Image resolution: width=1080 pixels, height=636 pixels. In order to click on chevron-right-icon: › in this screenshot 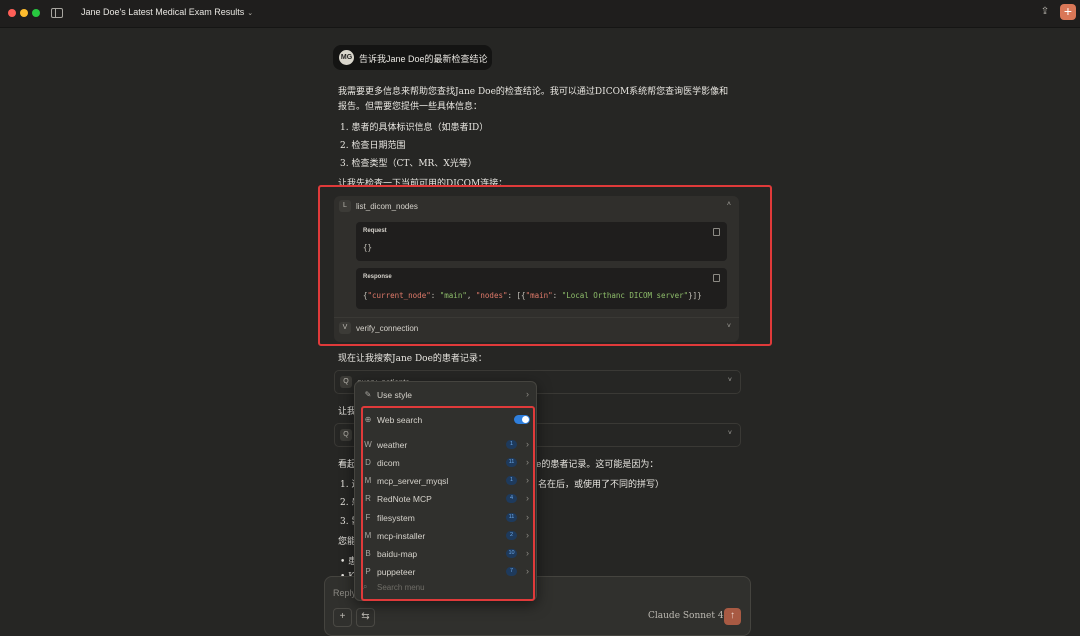, I will do `click(527, 394)`.